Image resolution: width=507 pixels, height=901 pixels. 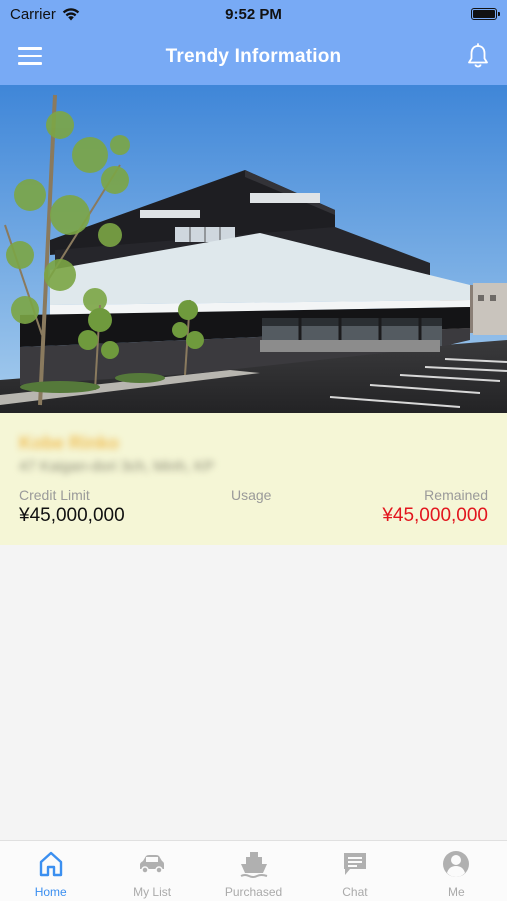 I want to click on tab-me: Me, so click(x=456, y=871).